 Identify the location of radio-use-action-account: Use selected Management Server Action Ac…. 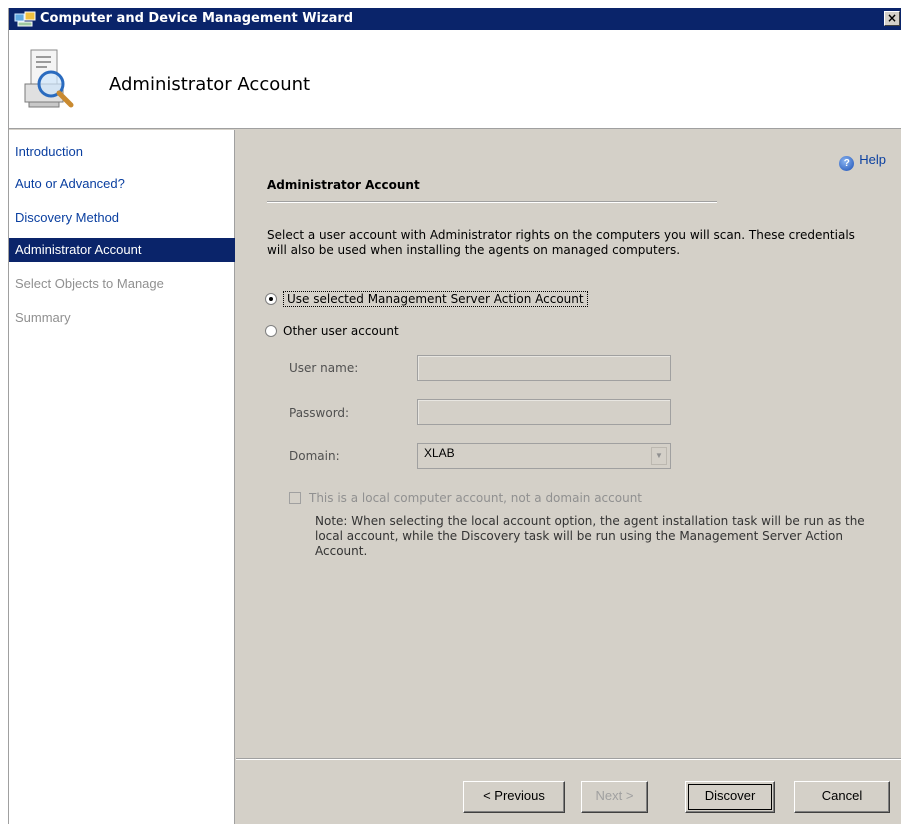
(426, 299).